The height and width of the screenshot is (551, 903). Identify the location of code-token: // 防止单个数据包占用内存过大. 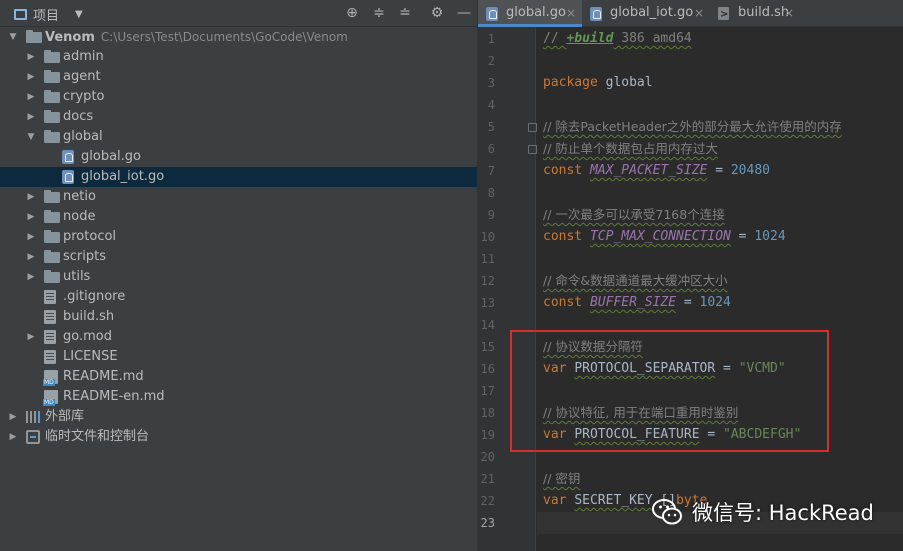
(630, 148).